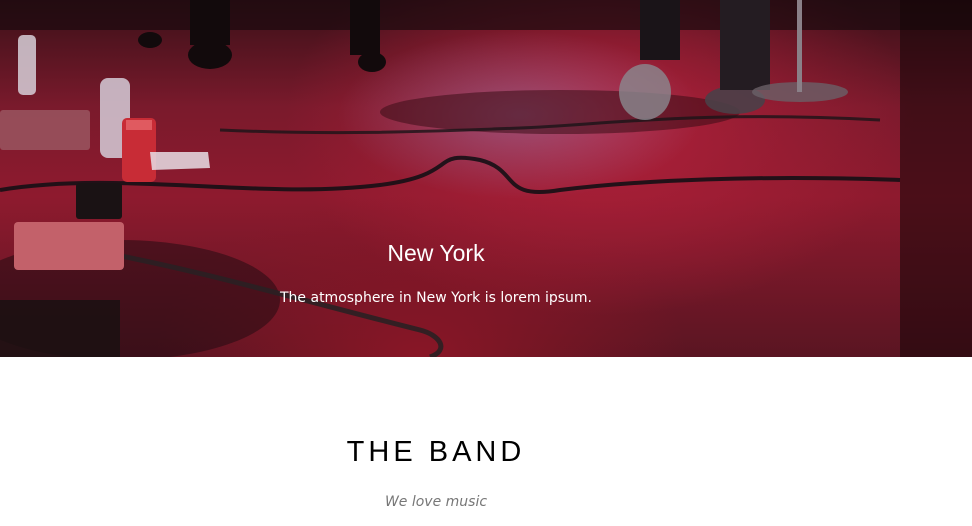  I want to click on section-title: THE BAND, so click(436, 452).